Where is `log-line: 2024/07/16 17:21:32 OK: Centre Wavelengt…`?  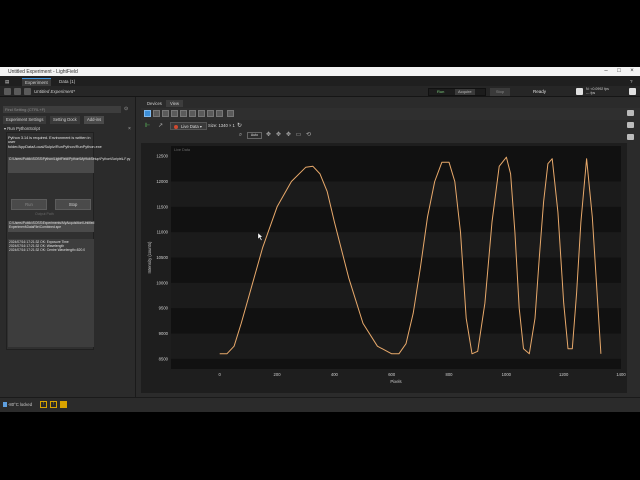
log-line: 2024/07/16 17:21:32 OK: Centre Wavelengt… is located at coordinates (47, 250).